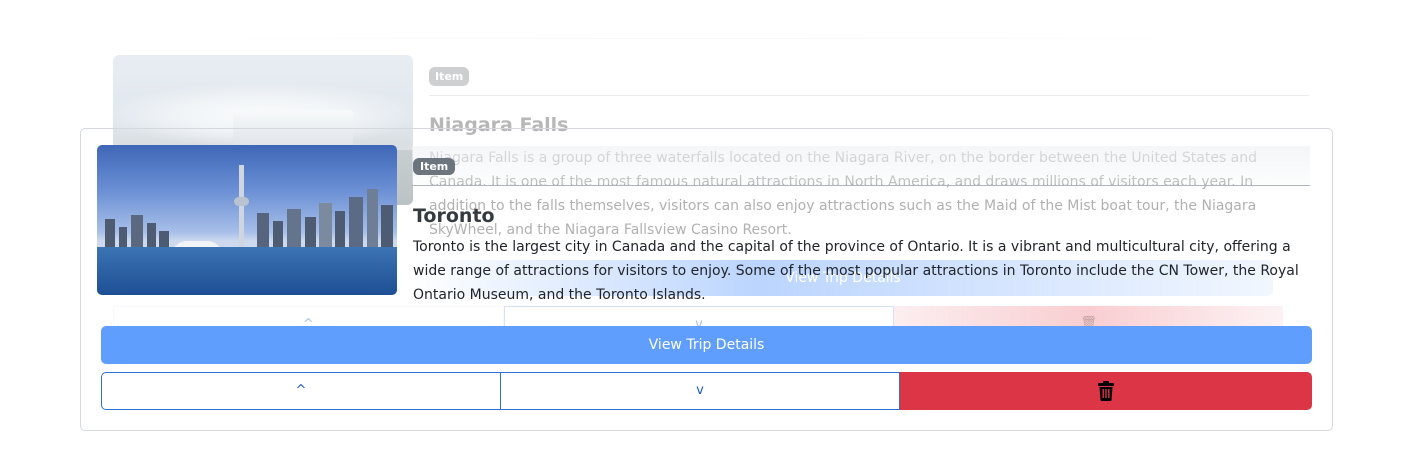 Image resolution: width=1409 pixels, height=459 pixels. Describe the element at coordinates (434, 166) in the screenshot. I see `item-badge: Item` at that location.